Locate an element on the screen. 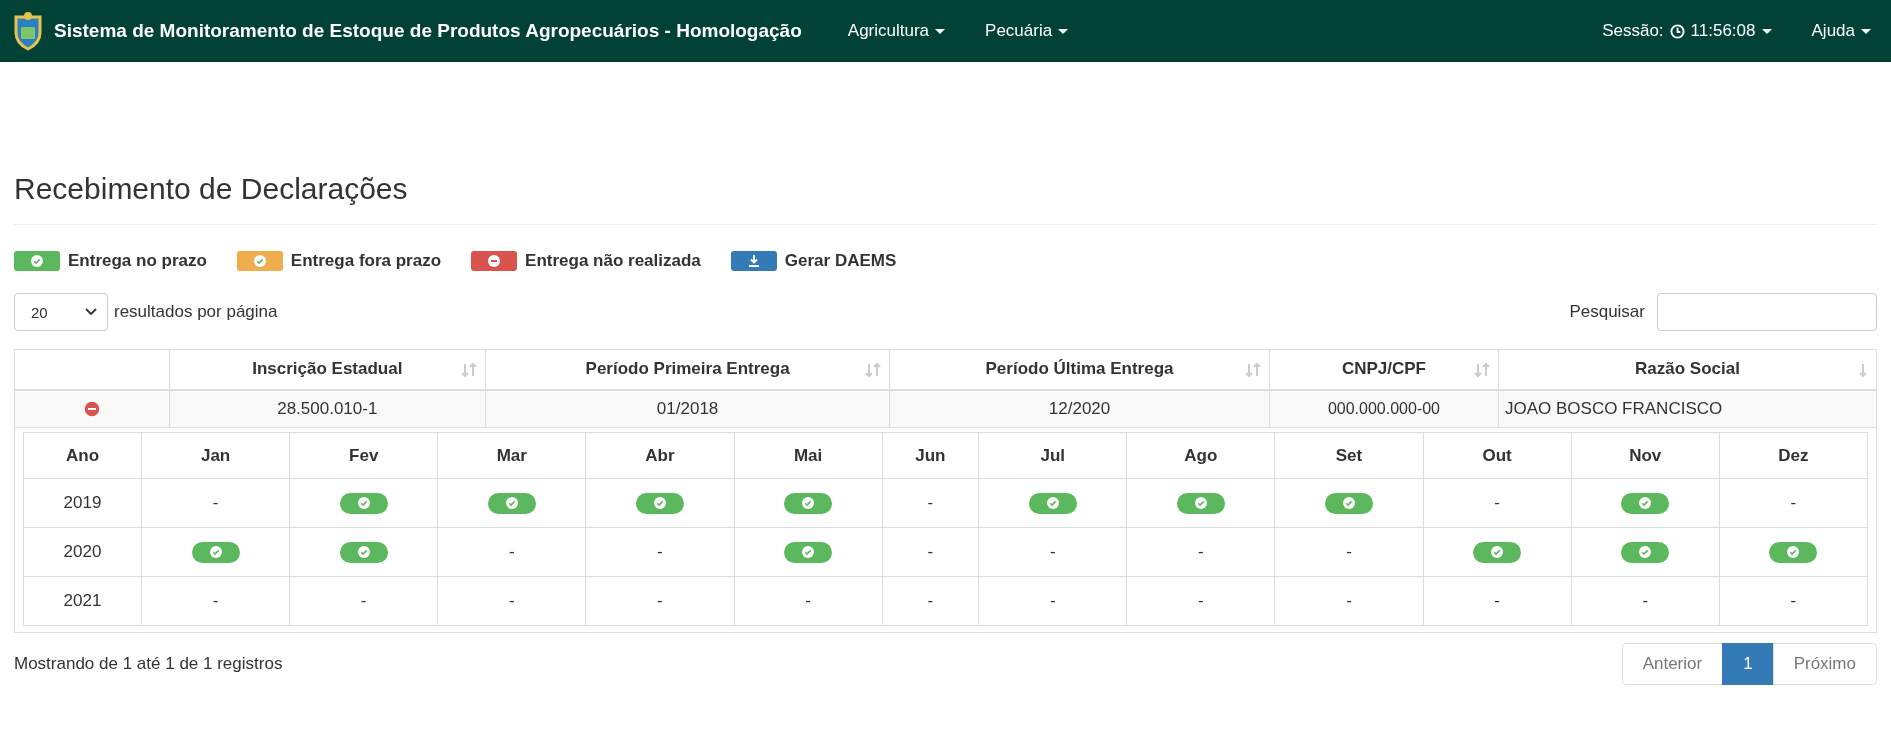 The width and height of the screenshot is (1891, 749). page-title: Recebimento de Declarações is located at coordinates (945, 198).